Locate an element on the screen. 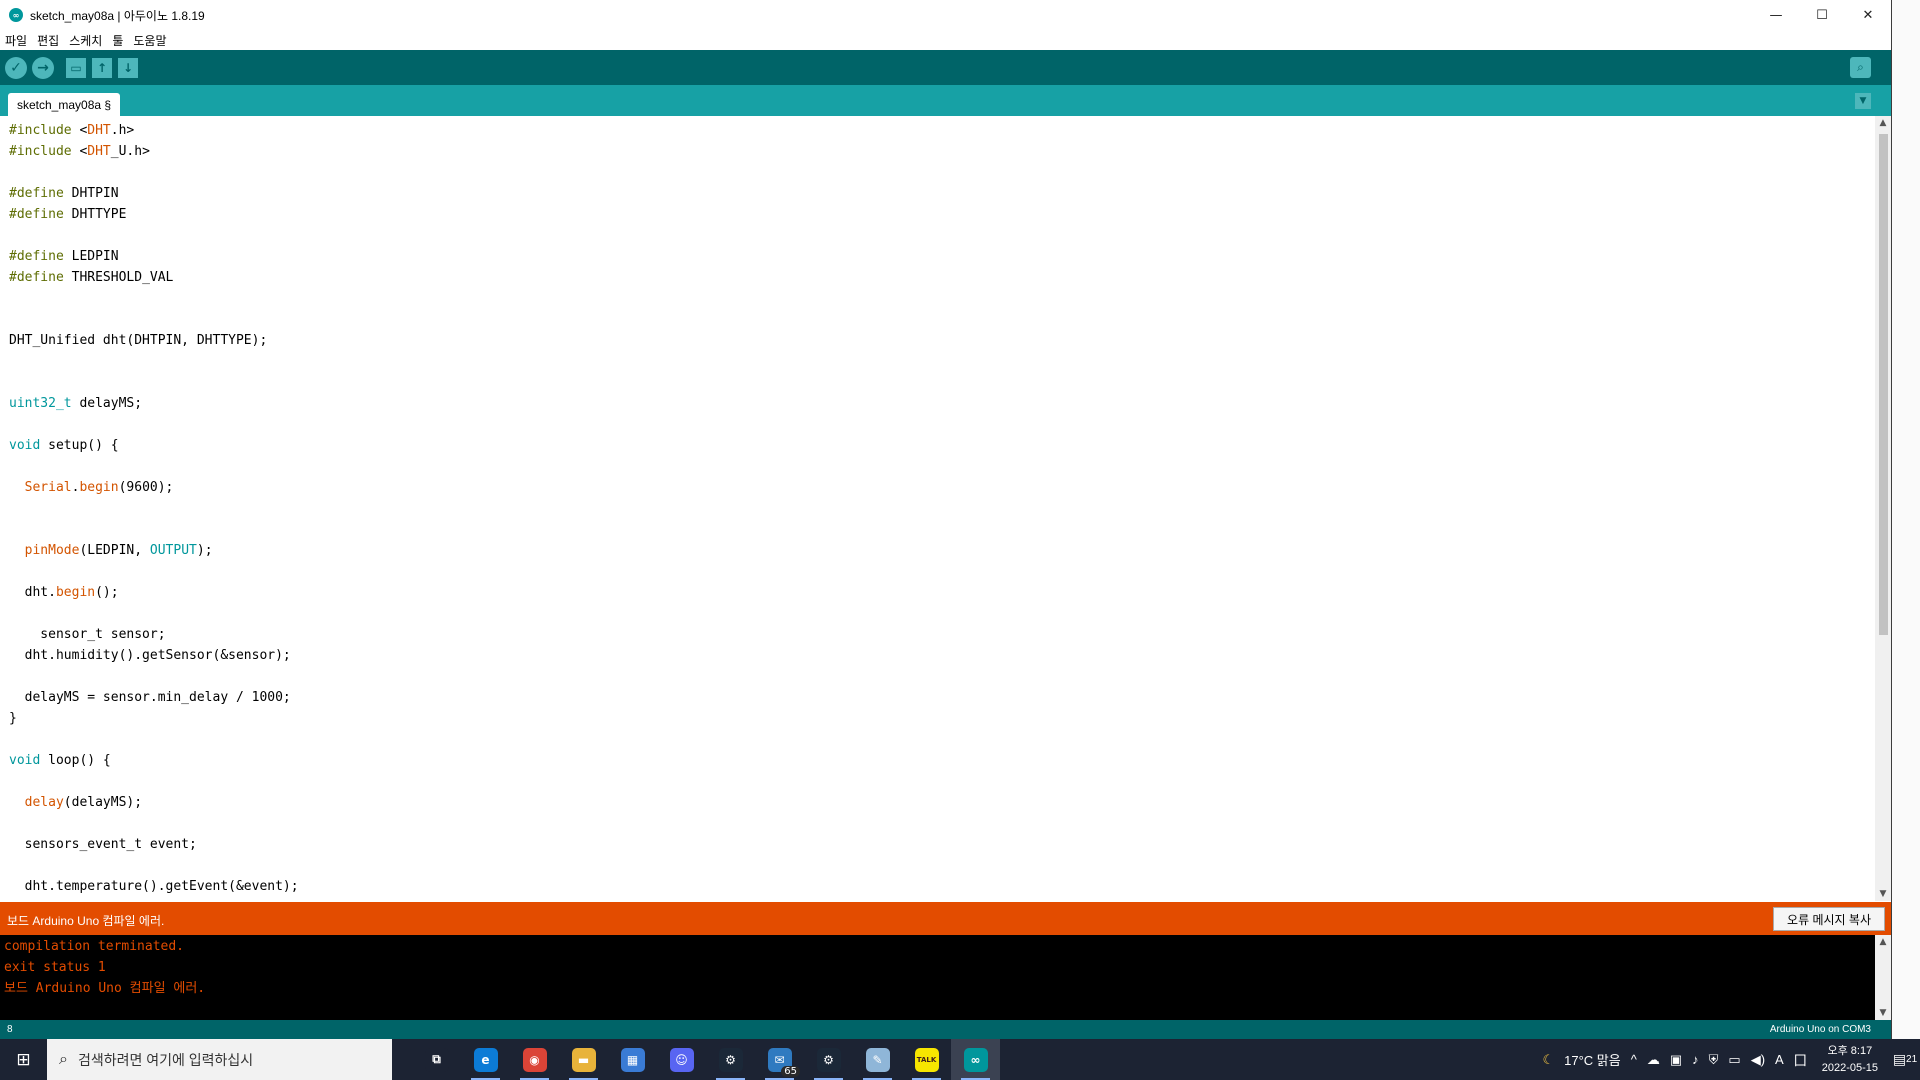  save-sketch-button: ↓ is located at coordinates (128, 67).